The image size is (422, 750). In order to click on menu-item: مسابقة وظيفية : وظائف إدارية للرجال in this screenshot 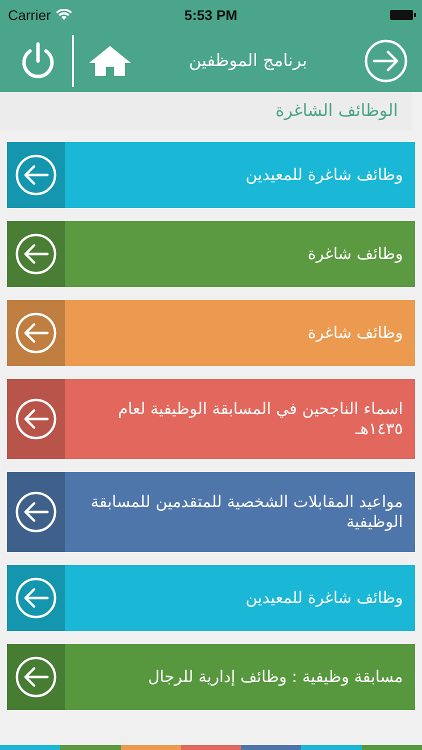, I will do `click(211, 677)`.